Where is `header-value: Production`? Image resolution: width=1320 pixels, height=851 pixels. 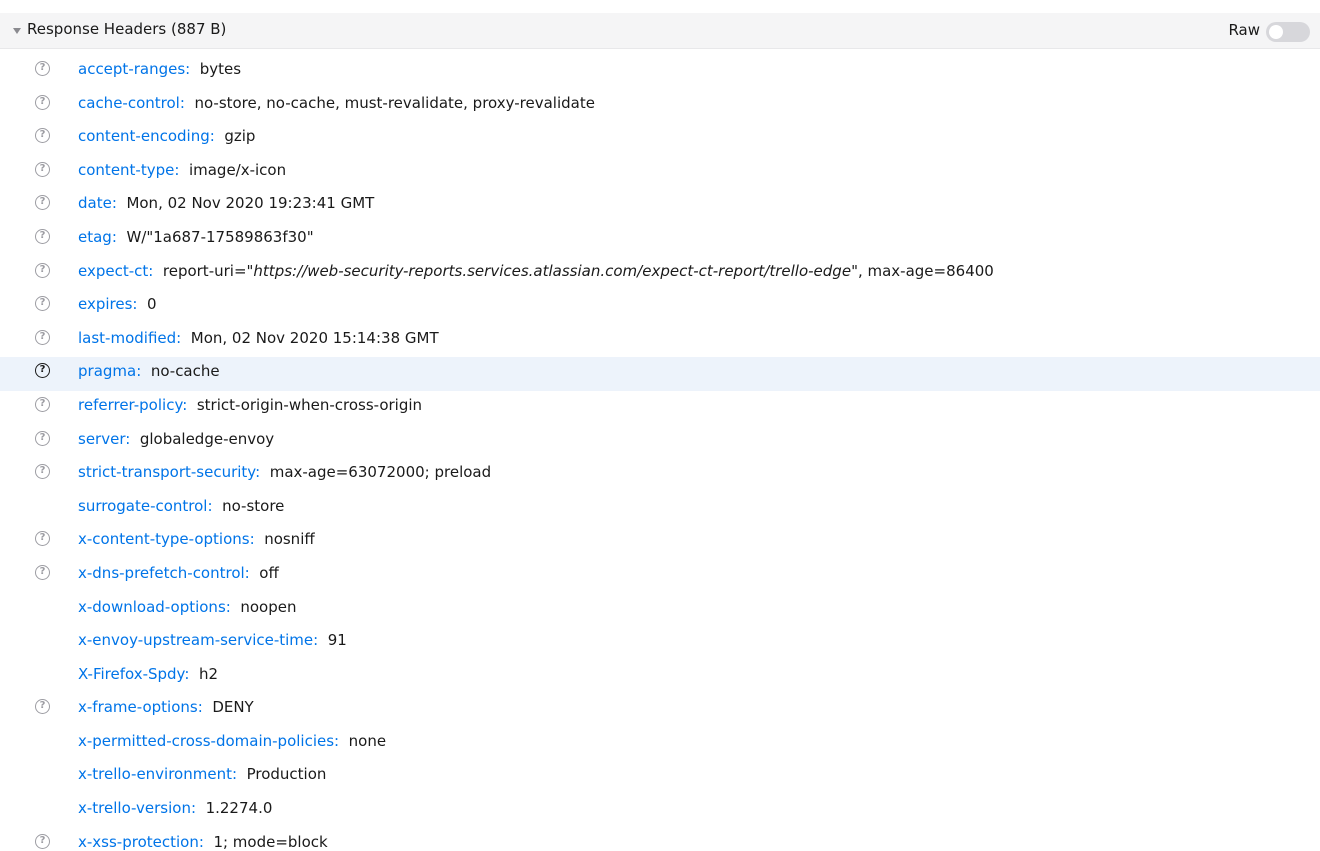
header-value: Production is located at coordinates (287, 774).